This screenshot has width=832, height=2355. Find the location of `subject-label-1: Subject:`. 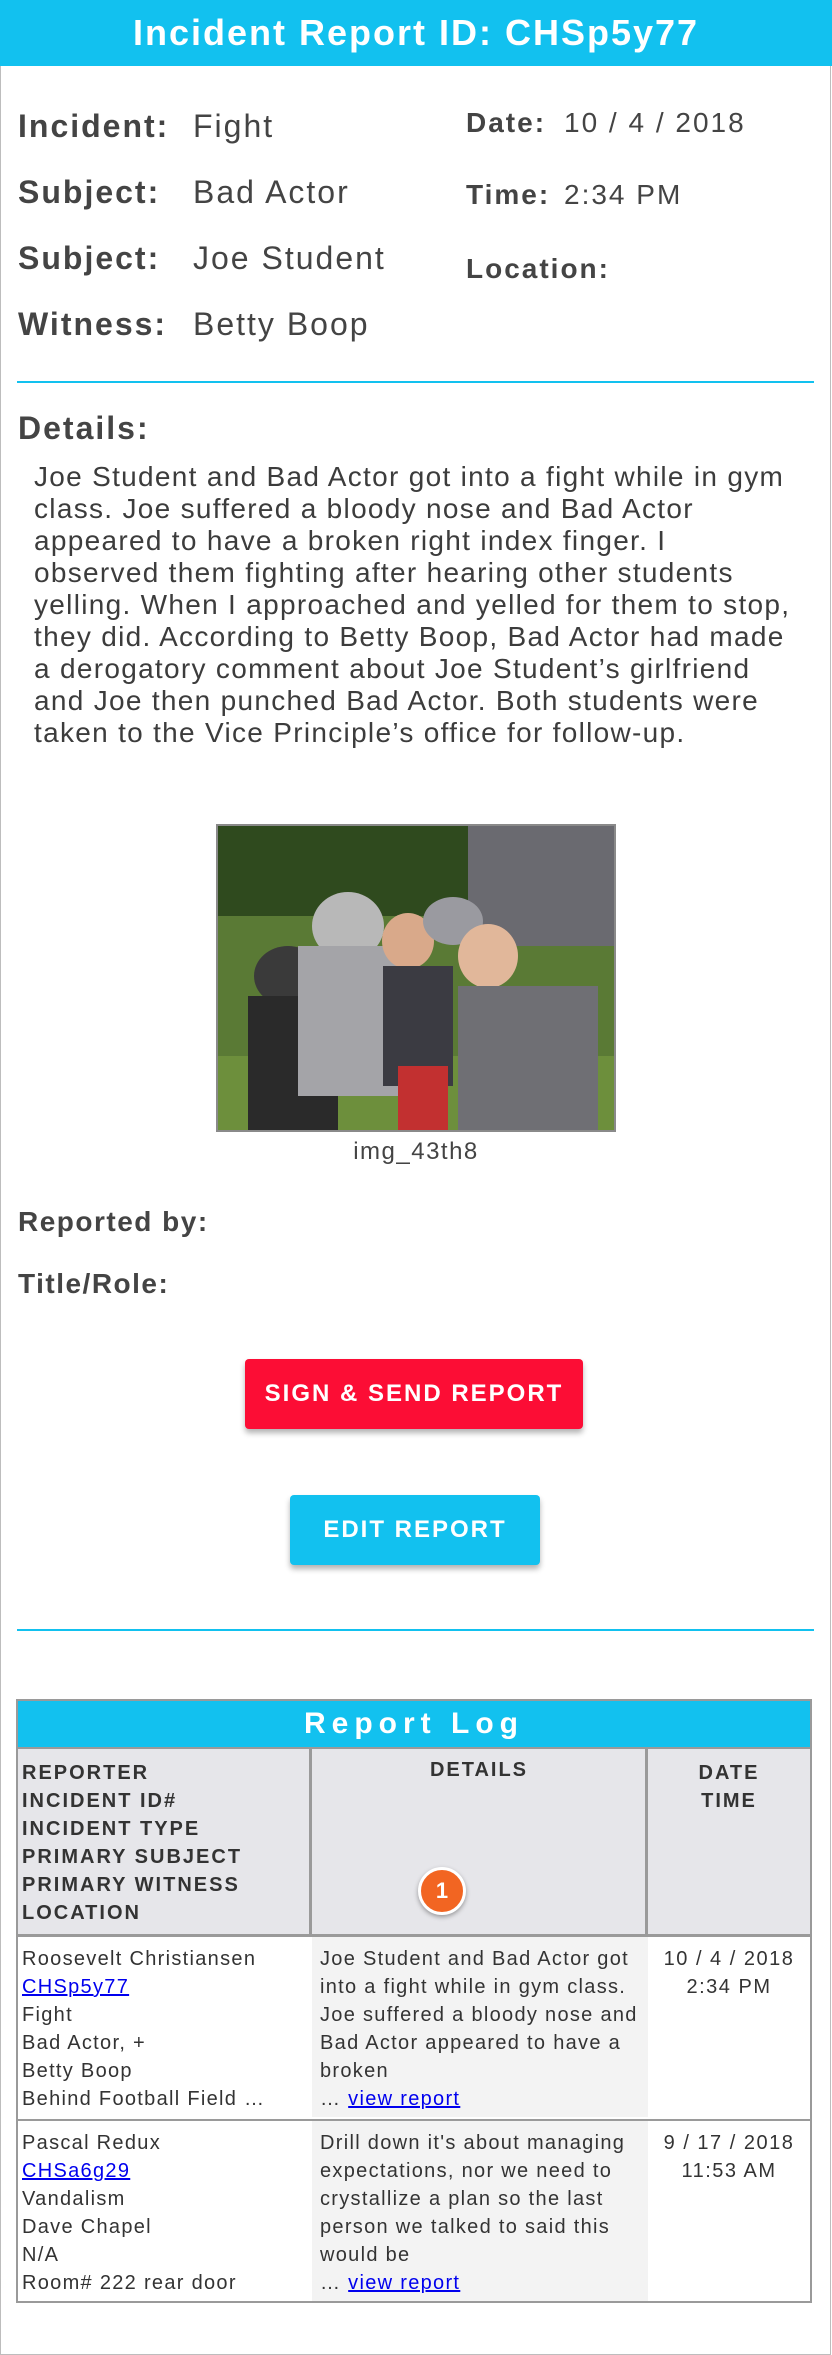

subject-label-1: Subject: is located at coordinates (89, 192).